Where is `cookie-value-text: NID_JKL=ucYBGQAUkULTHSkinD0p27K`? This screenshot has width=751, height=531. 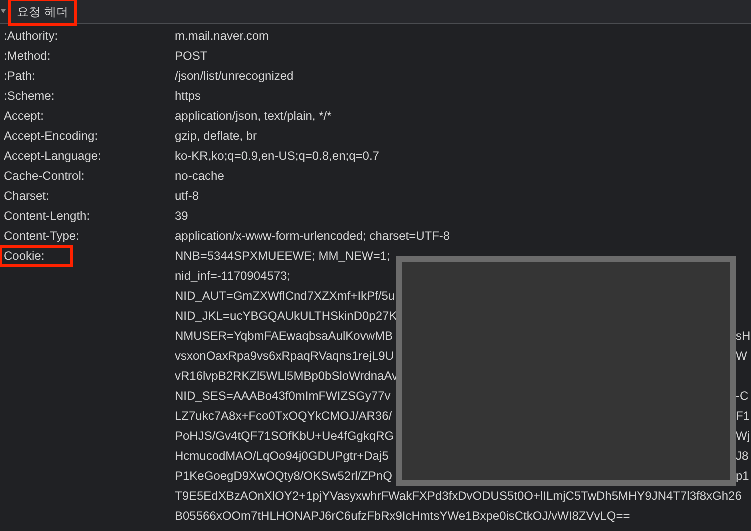
cookie-value-text: NID_JKL=ucYBGQAUkULTHSkinD0p27K is located at coordinates (286, 316).